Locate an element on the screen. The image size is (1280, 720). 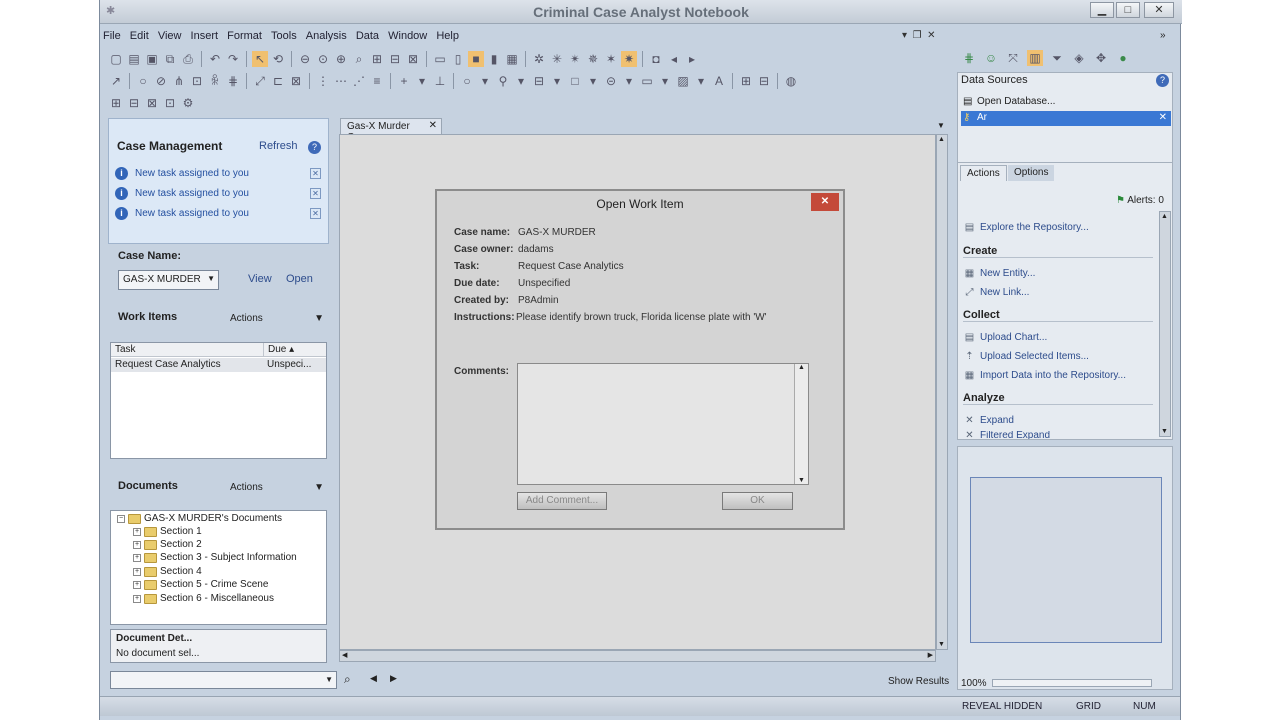
next-icon: ▶ is located at coordinates (393, 678).